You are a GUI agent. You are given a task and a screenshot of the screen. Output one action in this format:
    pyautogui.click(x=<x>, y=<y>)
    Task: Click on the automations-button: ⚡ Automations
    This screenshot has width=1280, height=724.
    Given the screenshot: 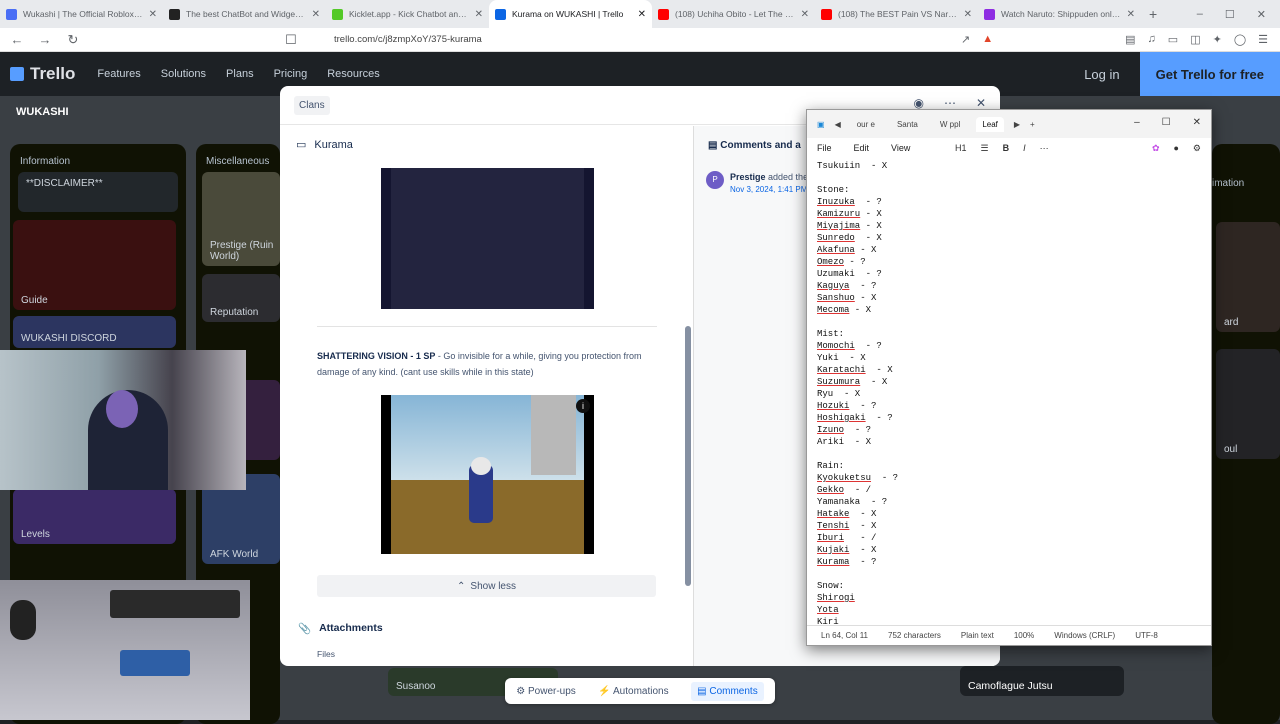 What is the action you would take?
    pyautogui.click(x=633, y=691)
    